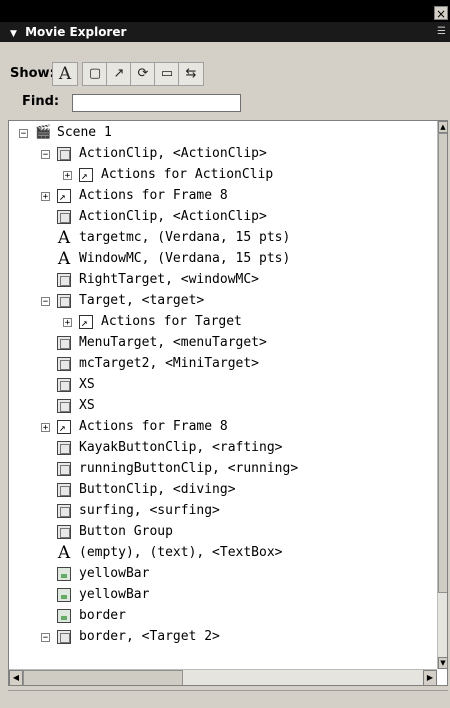  I want to click on show-label: Show:, so click(32, 73).